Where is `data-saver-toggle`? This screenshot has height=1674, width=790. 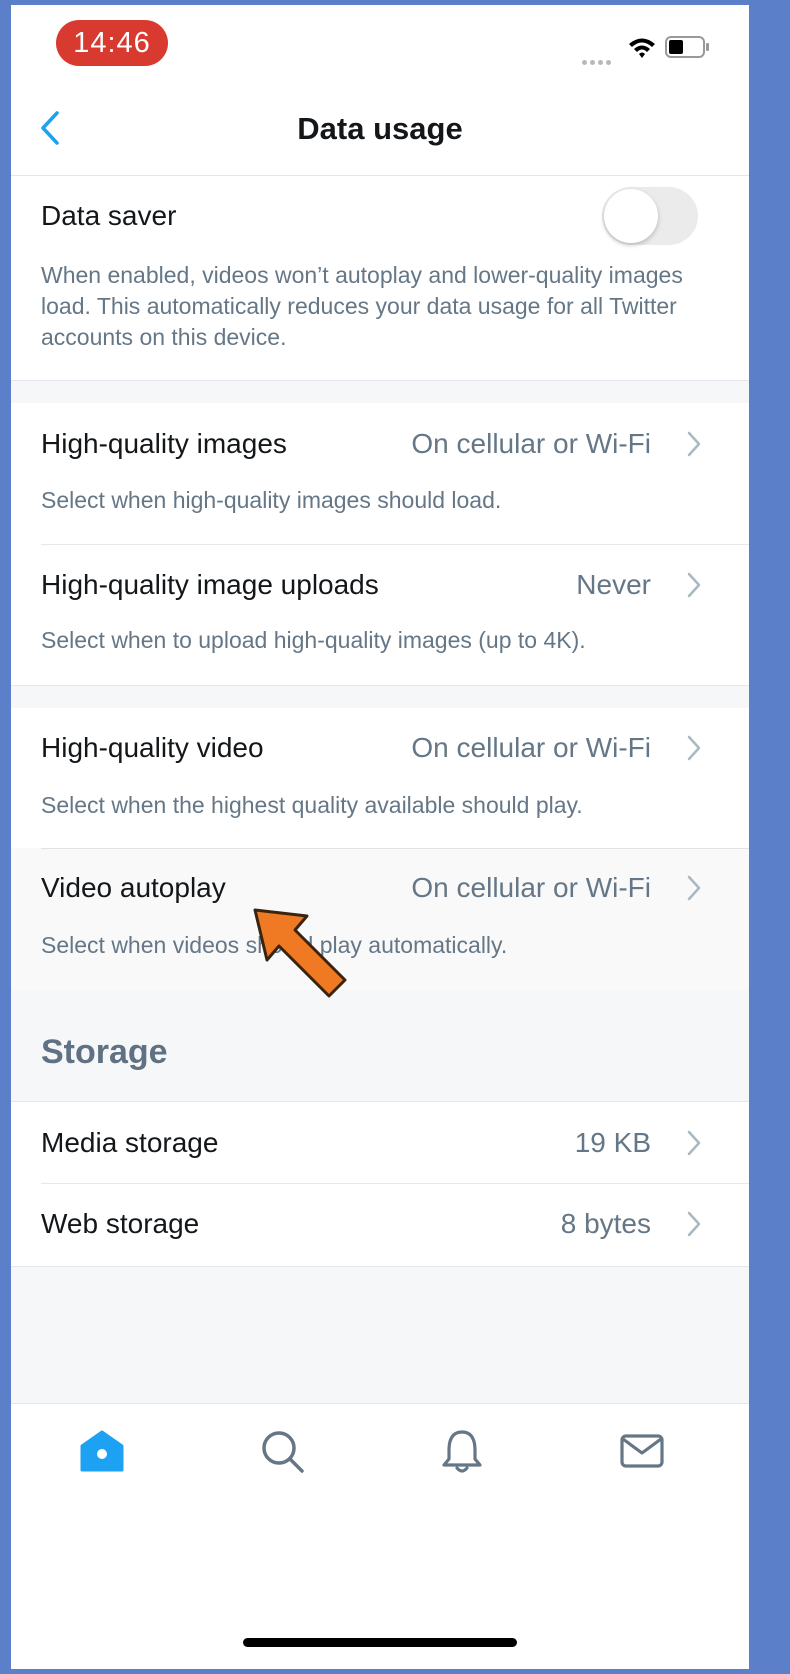 data-saver-toggle is located at coordinates (650, 216).